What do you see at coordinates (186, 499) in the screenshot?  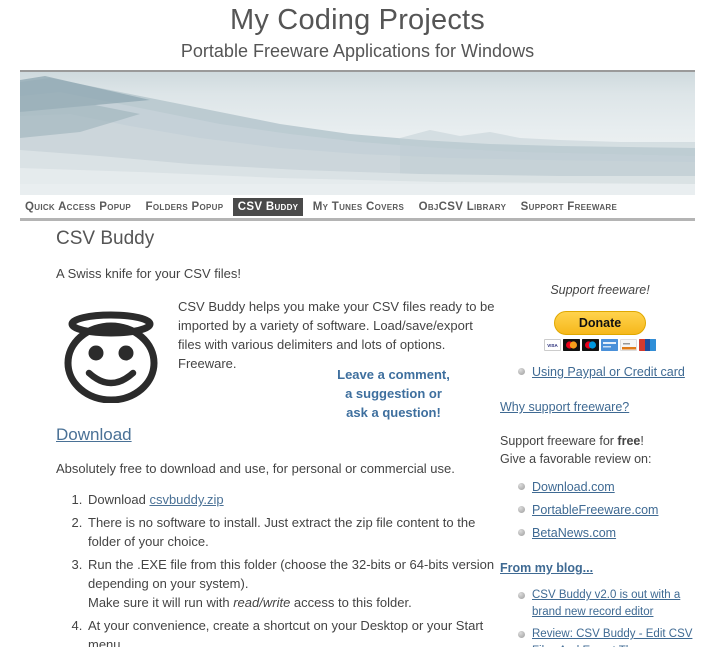 I see `csvbuddy-zip-link: csvbuddy.zip` at bounding box center [186, 499].